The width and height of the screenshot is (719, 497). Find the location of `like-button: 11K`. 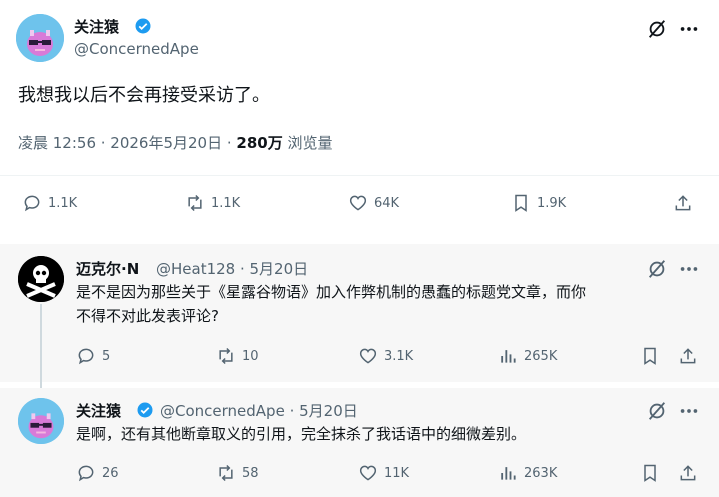

like-button: 11K is located at coordinates (383, 473).